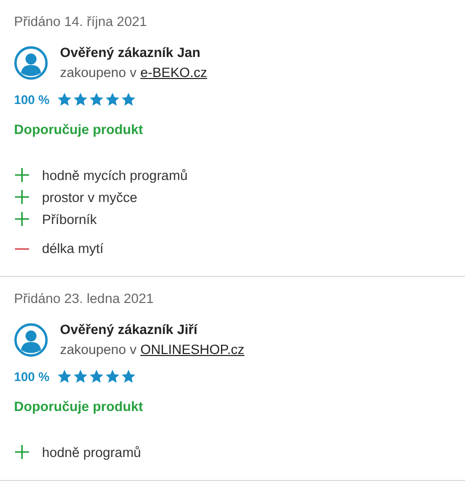 This screenshot has height=495, width=465. Describe the element at coordinates (131, 52) in the screenshot. I see `author-name: Ověřený zákazník Jan` at that location.